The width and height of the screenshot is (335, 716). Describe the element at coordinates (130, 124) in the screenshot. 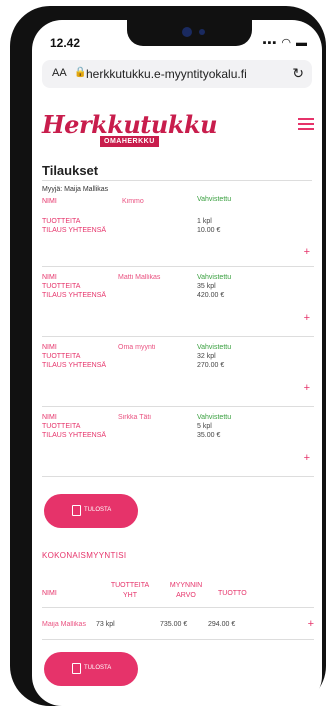

I see `logo-main-text: Herkkutukku` at that location.